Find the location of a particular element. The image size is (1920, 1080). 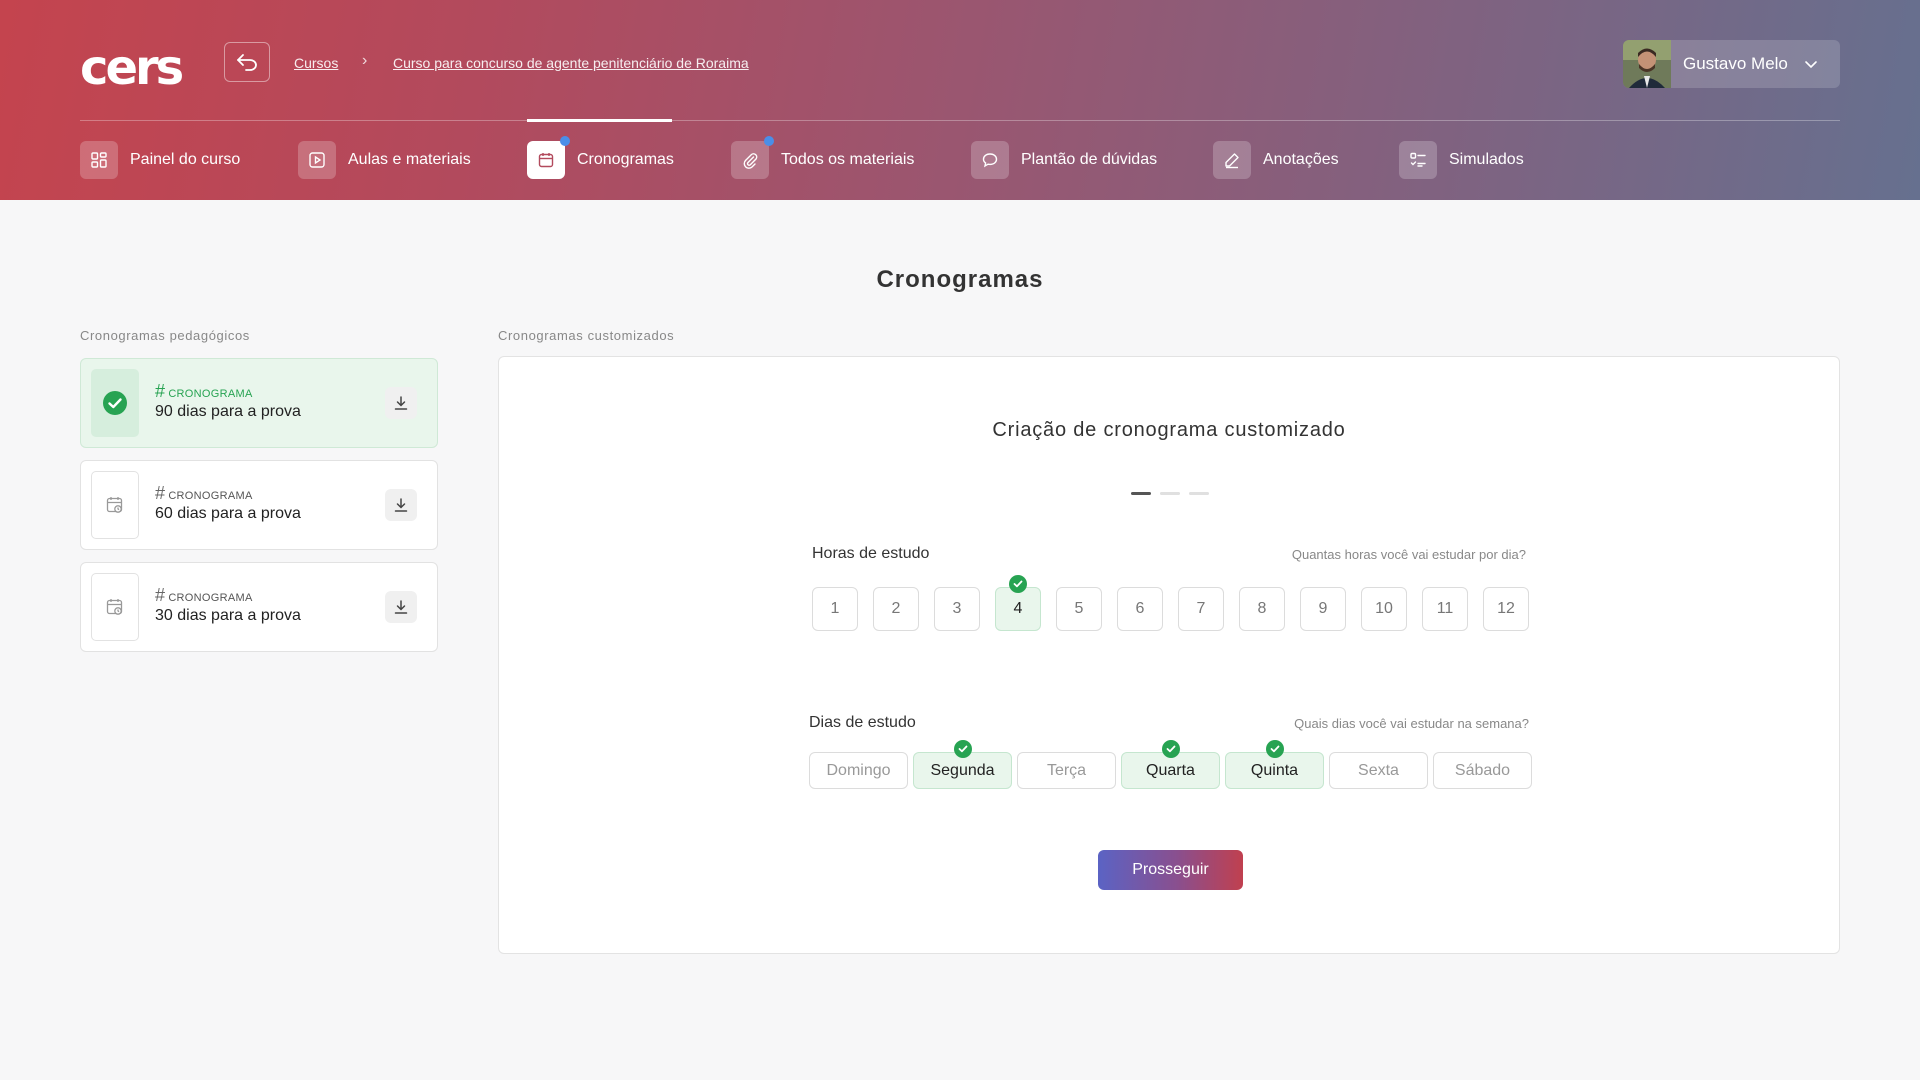

tab-simulados: Simulados is located at coordinates (1461, 160).